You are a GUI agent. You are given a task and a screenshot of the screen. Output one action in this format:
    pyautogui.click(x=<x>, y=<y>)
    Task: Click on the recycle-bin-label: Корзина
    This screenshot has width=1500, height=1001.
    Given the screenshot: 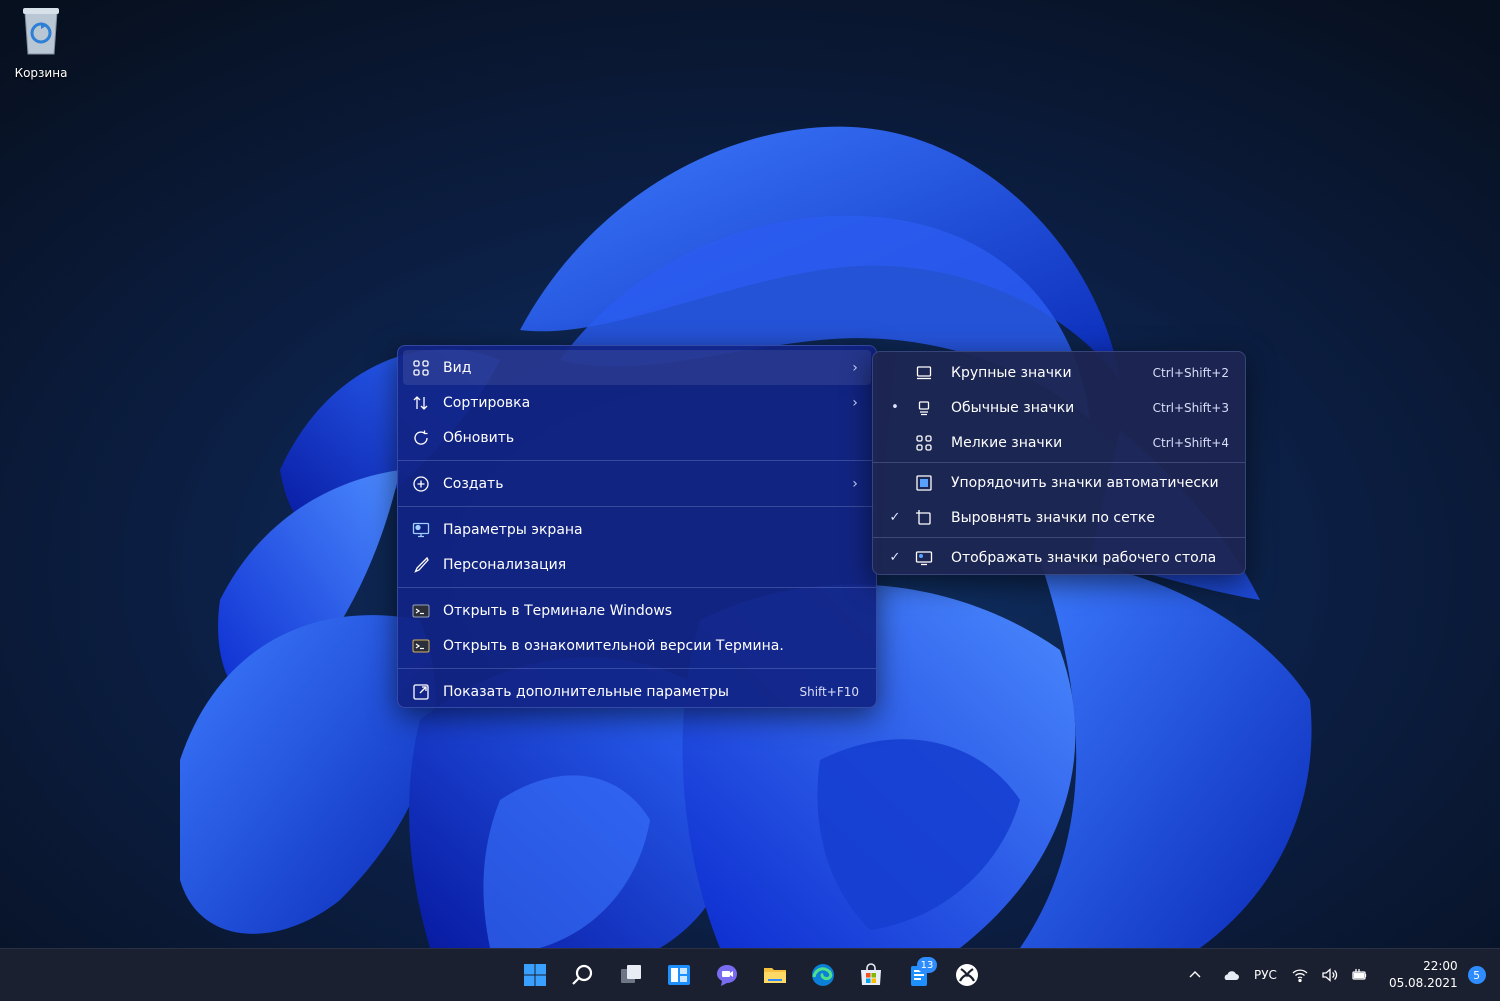 What is the action you would take?
    pyautogui.click(x=41, y=73)
    